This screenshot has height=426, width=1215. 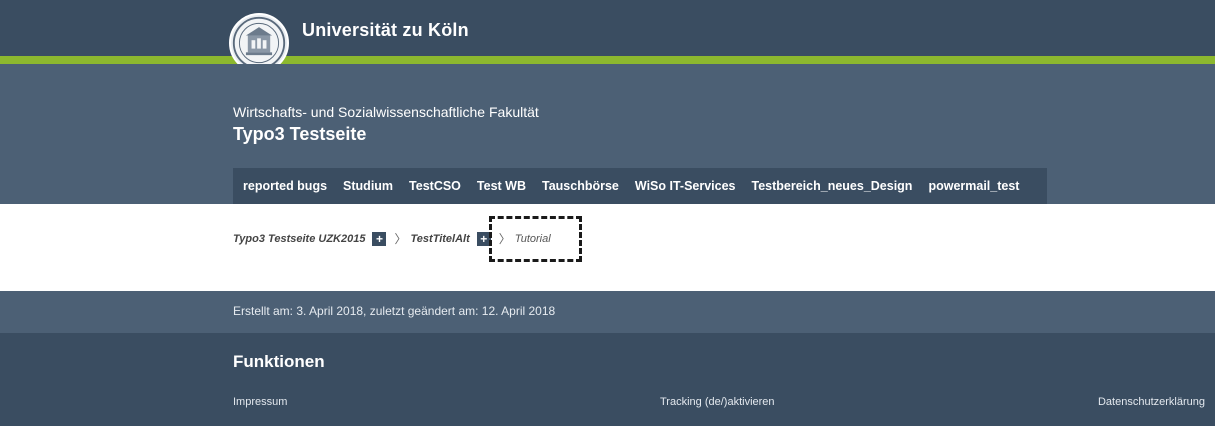 What do you see at coordinates (284, 186) in the screenshot?
I see `nav-item-reported-bugs: reported bugs` at bounding box center [284, 186].